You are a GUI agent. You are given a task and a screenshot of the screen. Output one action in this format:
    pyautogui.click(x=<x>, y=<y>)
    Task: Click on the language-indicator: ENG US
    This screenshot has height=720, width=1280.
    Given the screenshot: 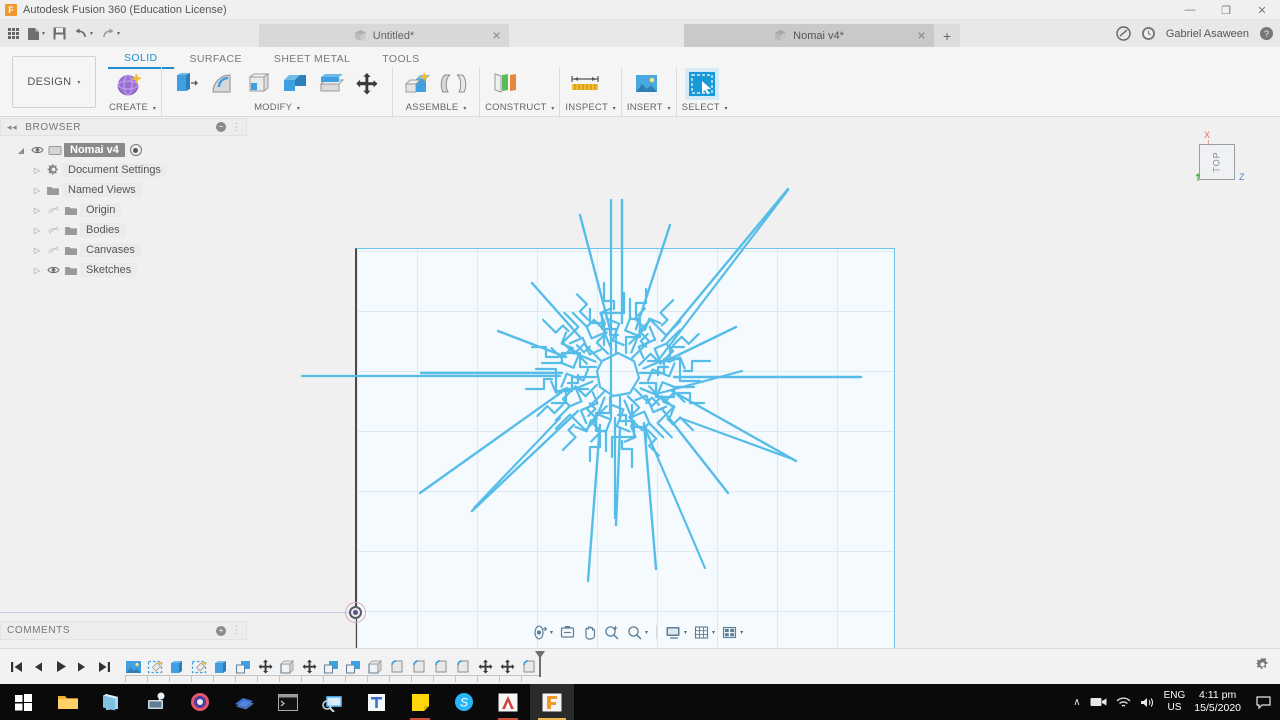 What is the action you would take?
    pyautogui.click(x=1175, y=702)
    